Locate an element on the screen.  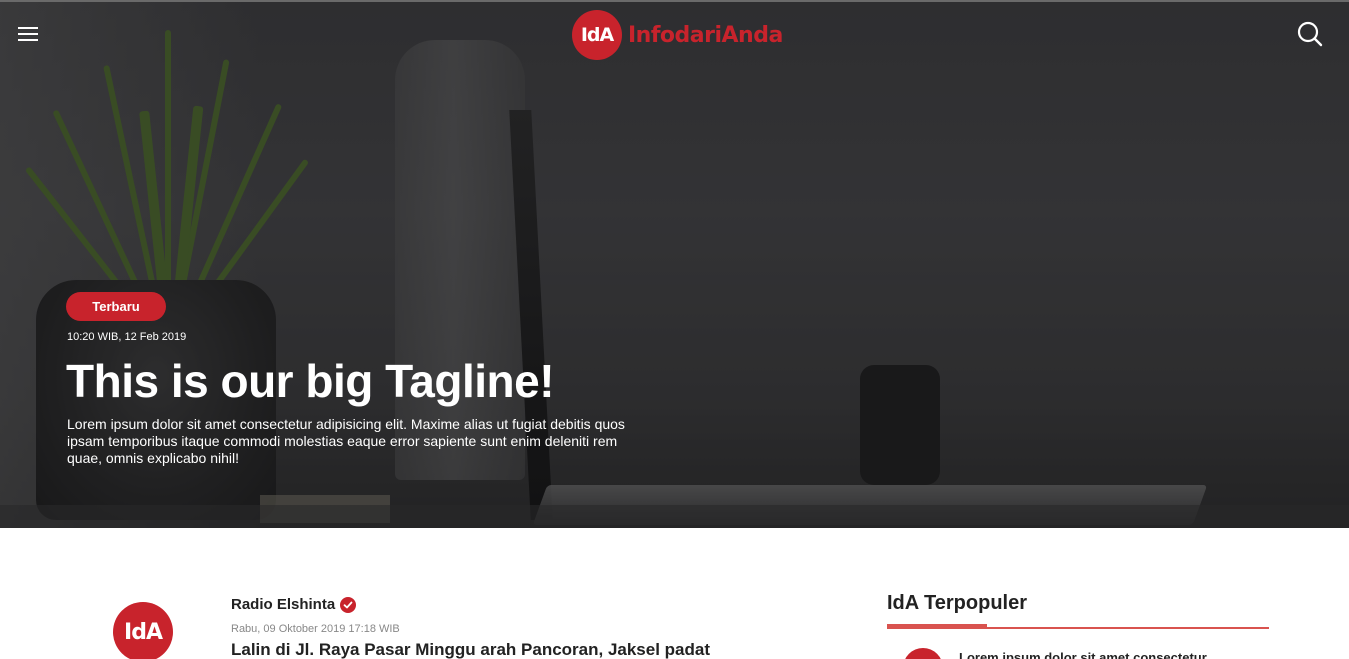
site-logo: IdA InfodariAnda is located at coordinates (677, 35).